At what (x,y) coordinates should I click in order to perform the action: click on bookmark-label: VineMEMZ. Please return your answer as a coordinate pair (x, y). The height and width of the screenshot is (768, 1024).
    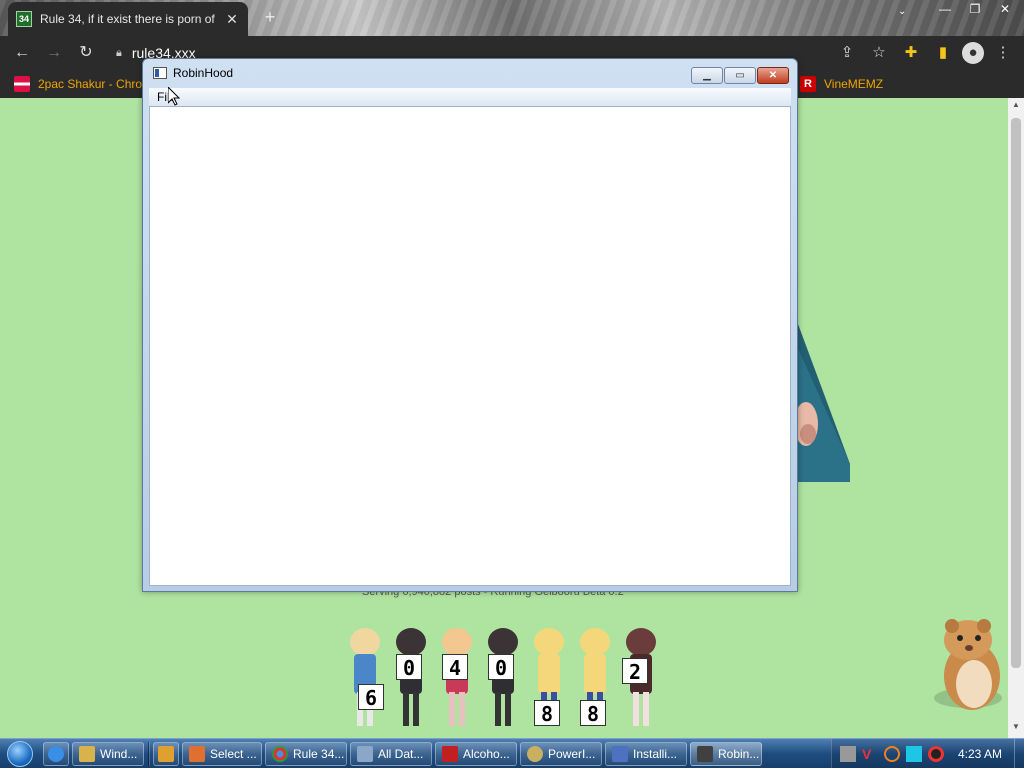
    Looking at the image, I should click on (854, 84).